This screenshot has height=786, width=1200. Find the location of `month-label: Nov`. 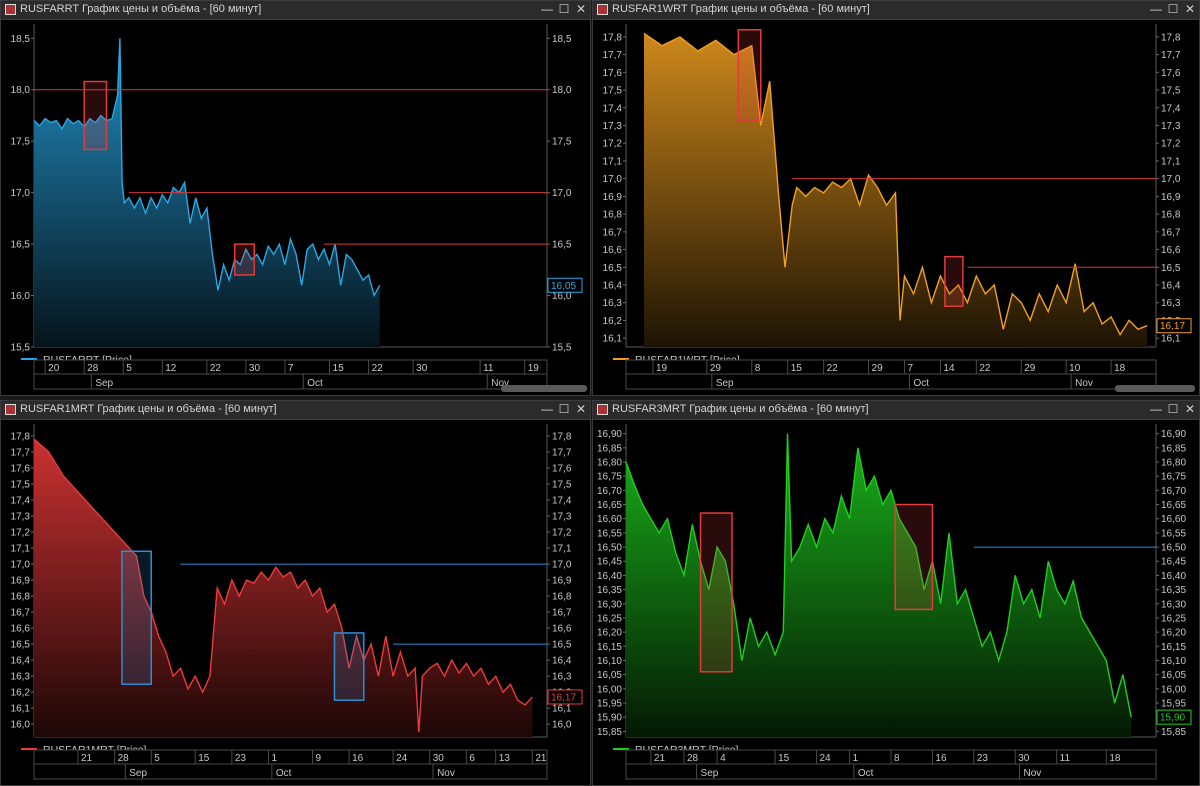

month-label: Nov is located at coordinates (1084, 383).